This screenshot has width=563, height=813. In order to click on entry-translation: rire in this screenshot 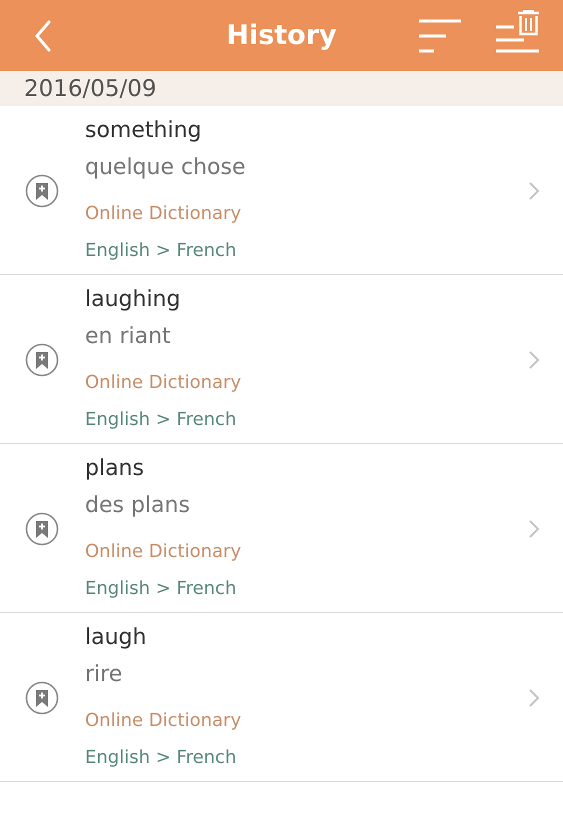, I will do `click(104, 675)`.